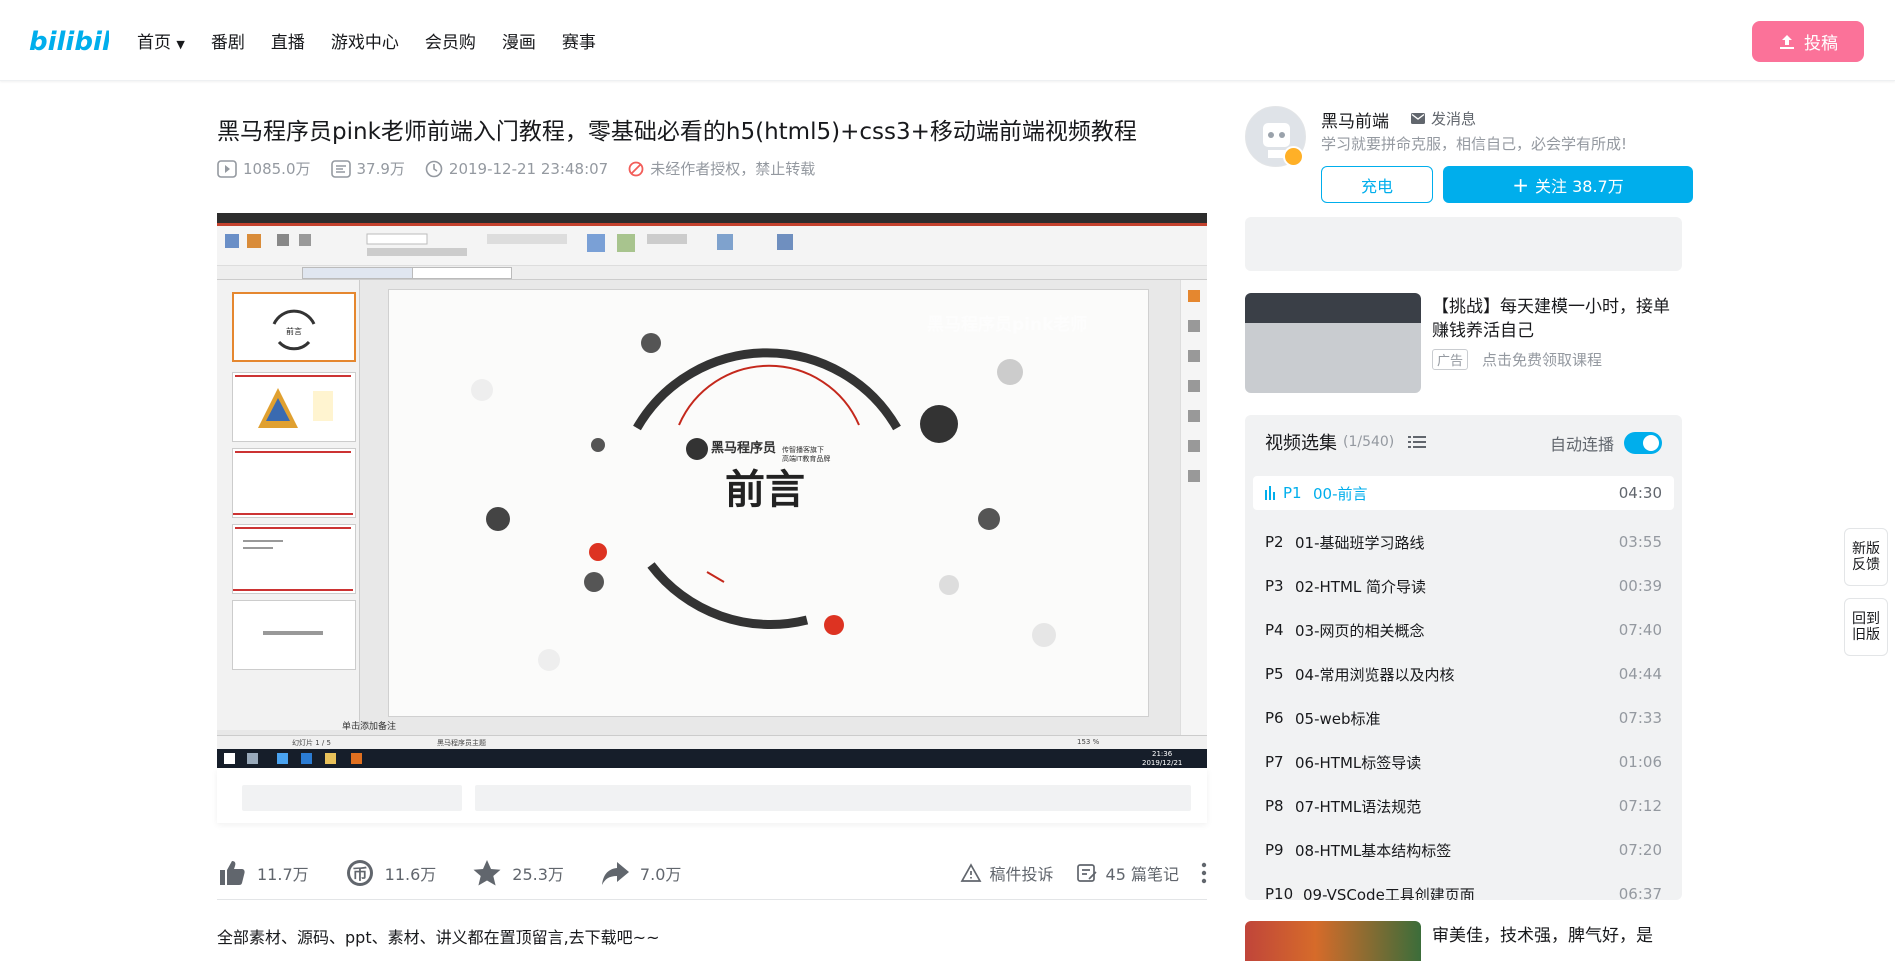  What do you see at coordinates (1640, 892) in the screenshot?
I see `playlist-item-duration: 06:37` at bounding box center [1640, 892].